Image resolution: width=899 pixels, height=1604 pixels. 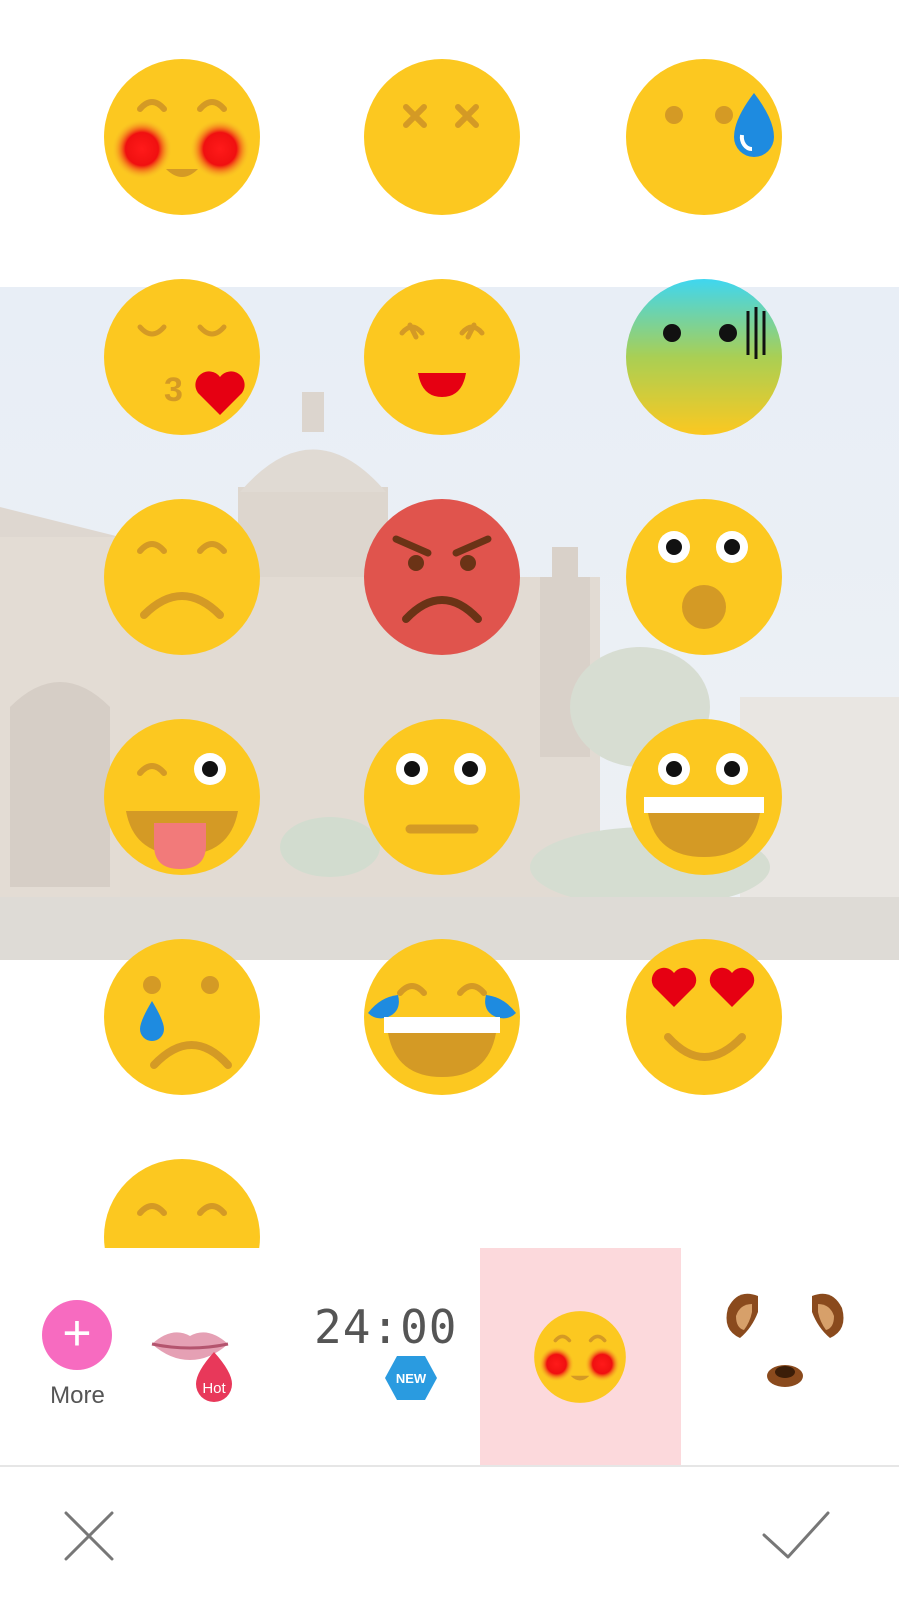 I want to click on tears-of-joy-emoji-icon, so click(x=442, y=1017).